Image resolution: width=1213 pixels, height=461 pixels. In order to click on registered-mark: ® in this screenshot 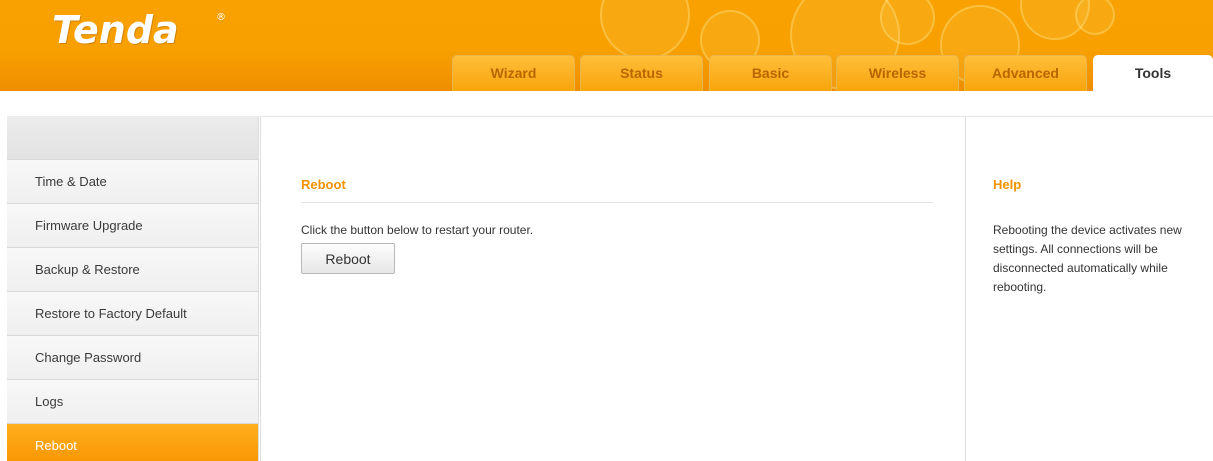, I will do `click(221, 17)`.